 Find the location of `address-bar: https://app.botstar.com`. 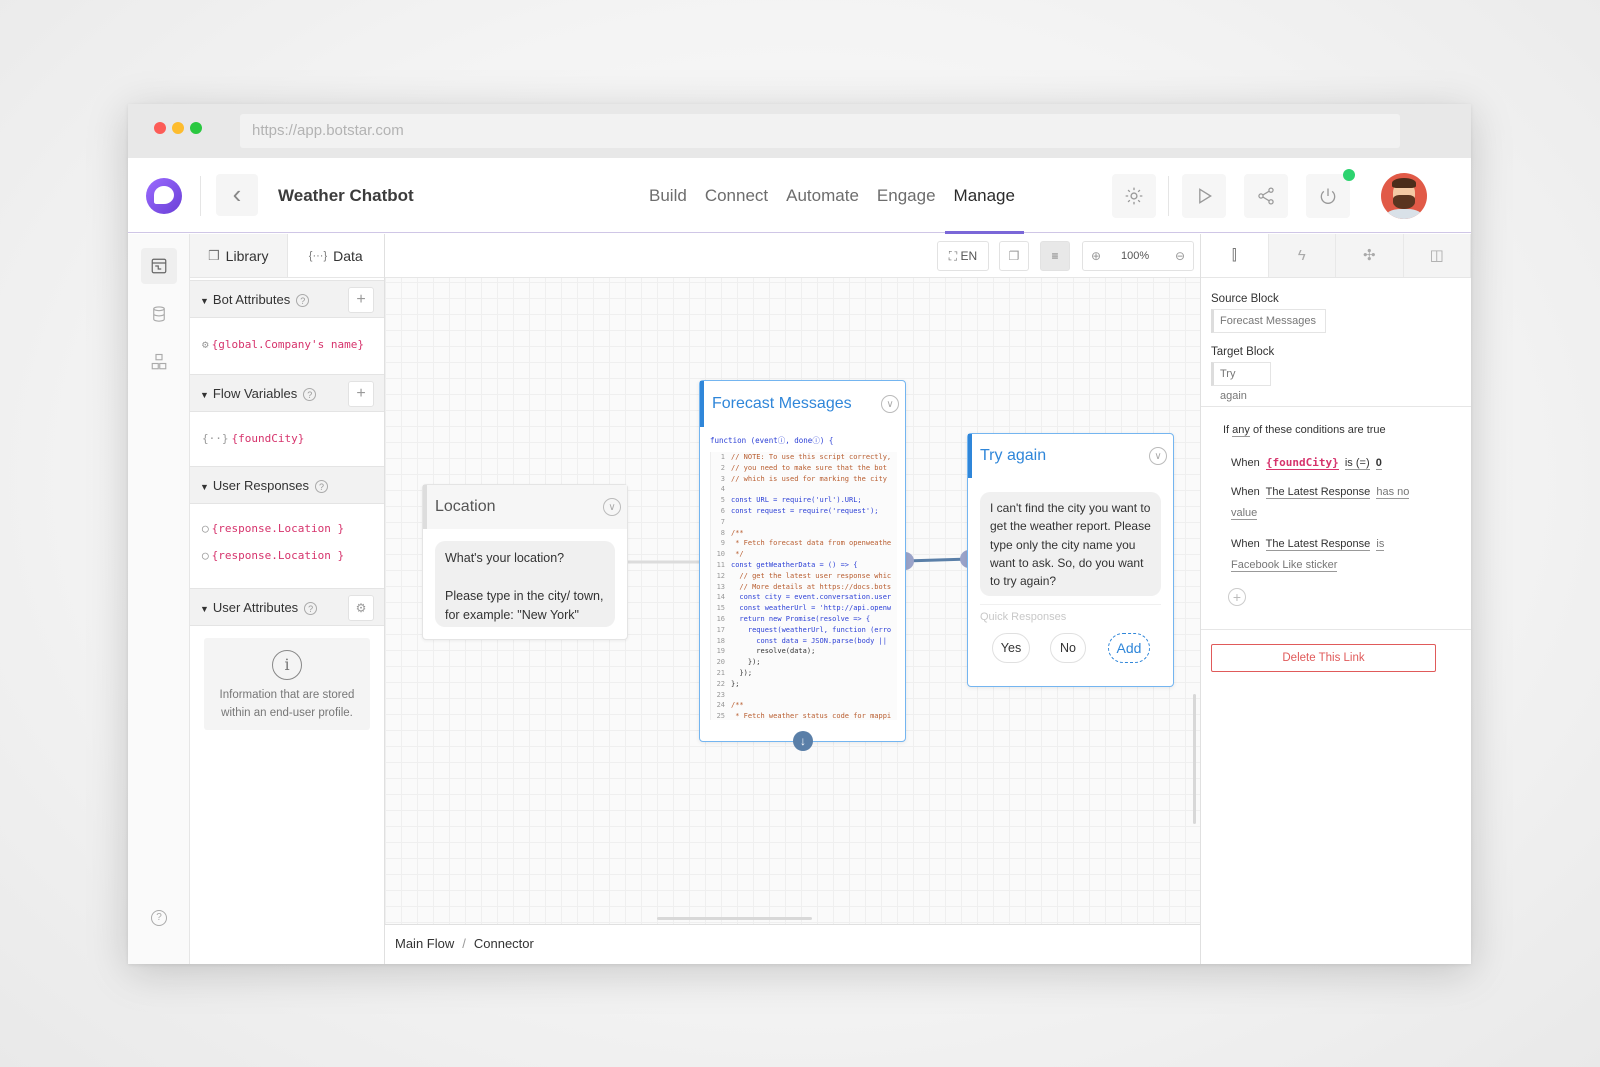

address-bar: https://app.botstar.com is located at coordinates (820, 131).